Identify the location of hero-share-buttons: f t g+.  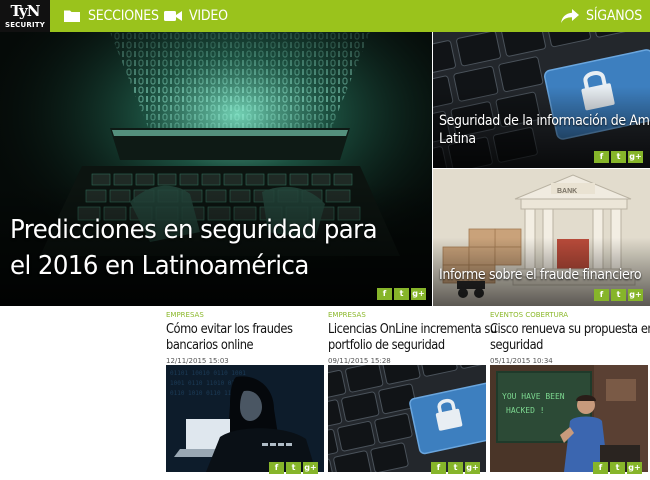
(401, 294).